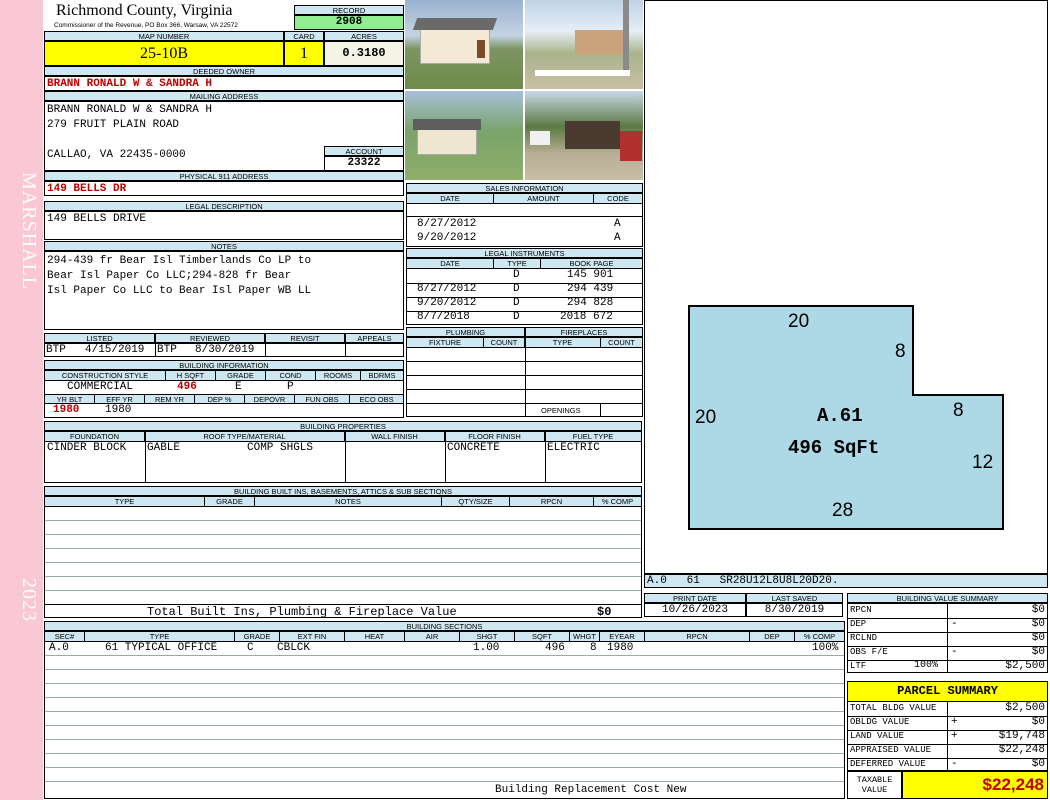 This screenshot has height=800, width=1050. I want to click on li-date: 8/7/2018, so click(443, 317).